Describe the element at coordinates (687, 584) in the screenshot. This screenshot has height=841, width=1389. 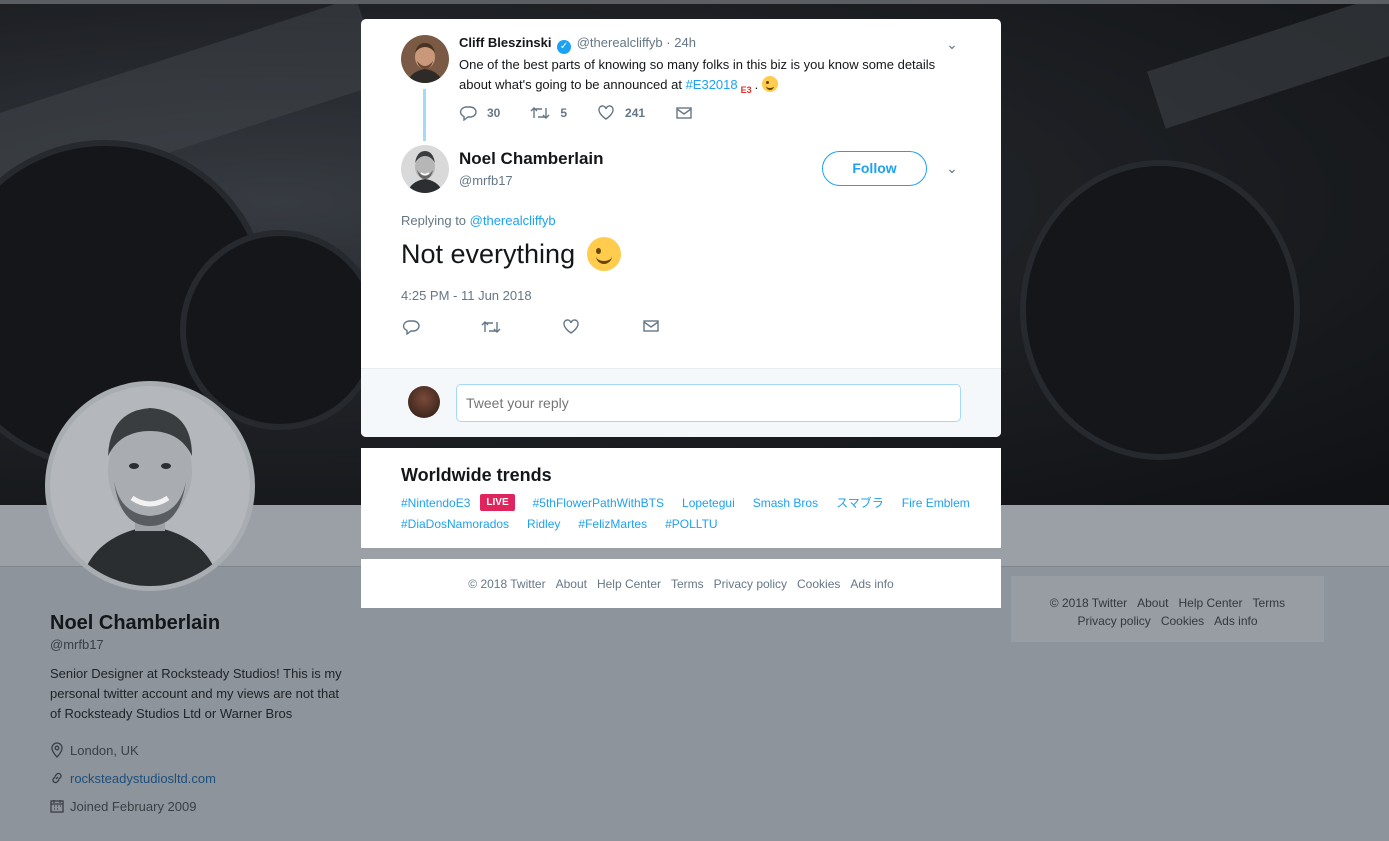
I see `footer-terms: Terms` at that location.